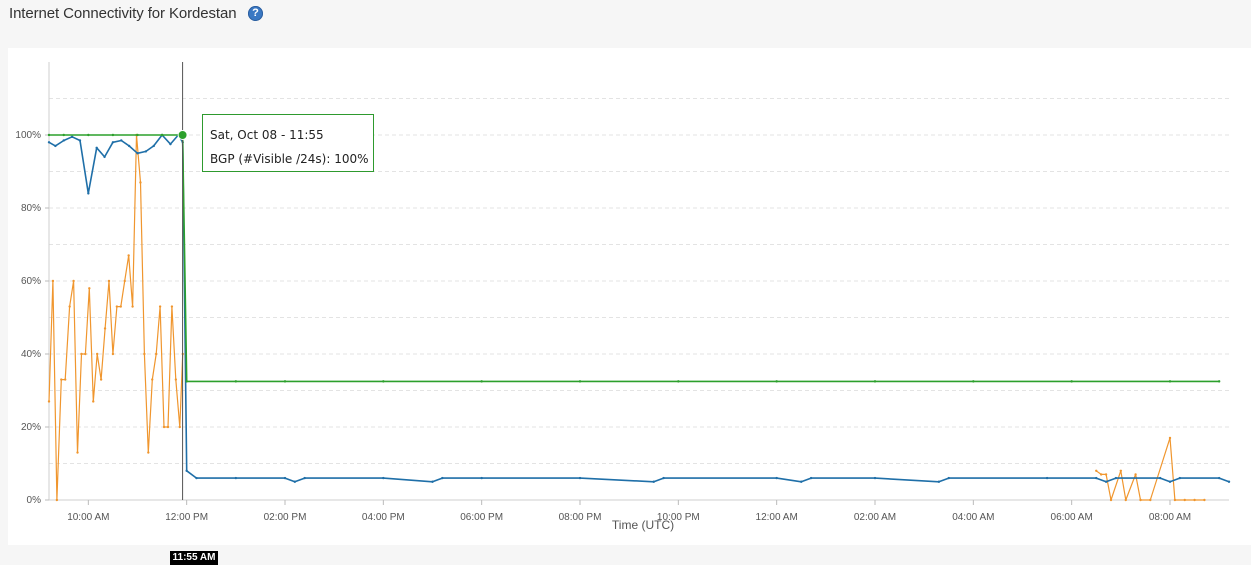 The image size is (1251, 565). What do you see at coordinates (285, 517) in the screenshot?
I see `x-tick-label: 02:00 PM` at bounding box center [285, 517].